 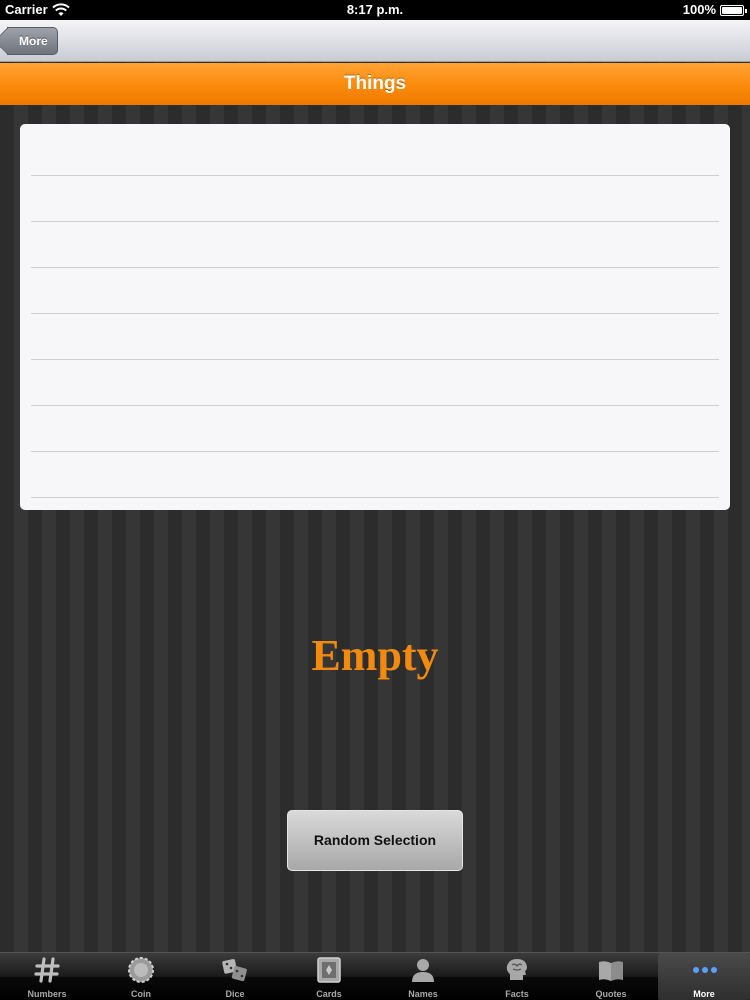 I want to click on more-dots-icon, so click(x=705, y=970).